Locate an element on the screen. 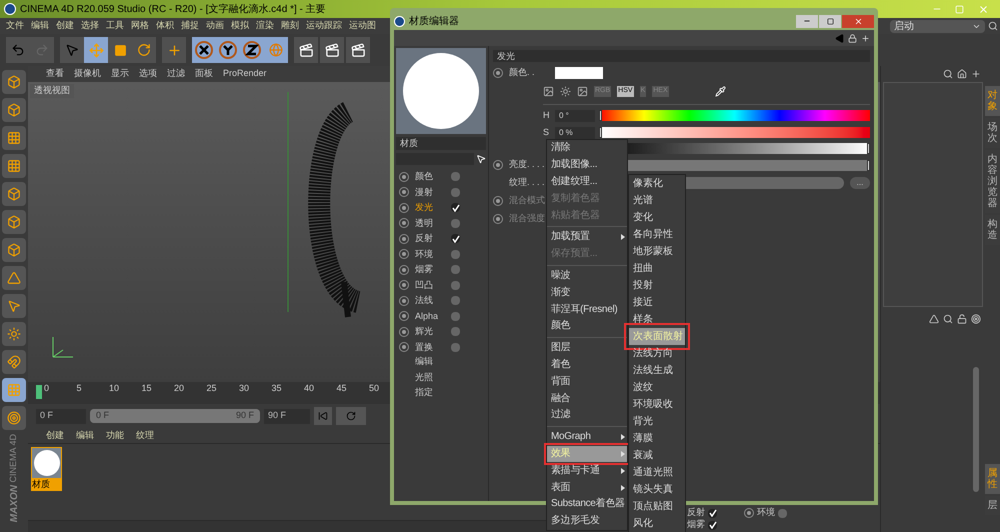 The width and height of the screenshot is (1000, 532). undo-button is located at coordinates (18, 50).